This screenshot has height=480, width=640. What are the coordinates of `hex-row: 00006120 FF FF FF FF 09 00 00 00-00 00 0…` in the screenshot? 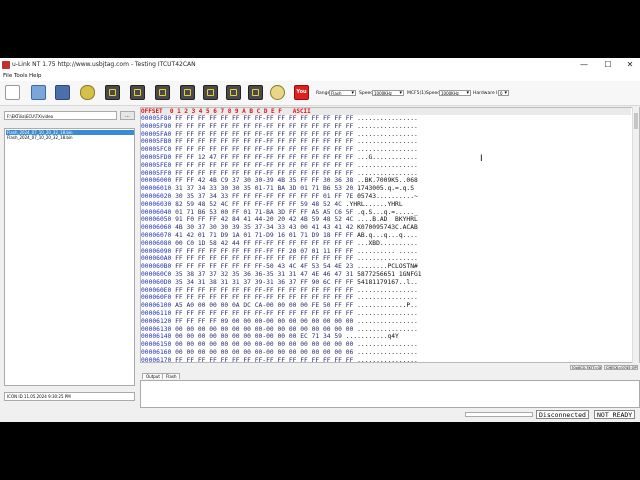 It's located at (279, 322).